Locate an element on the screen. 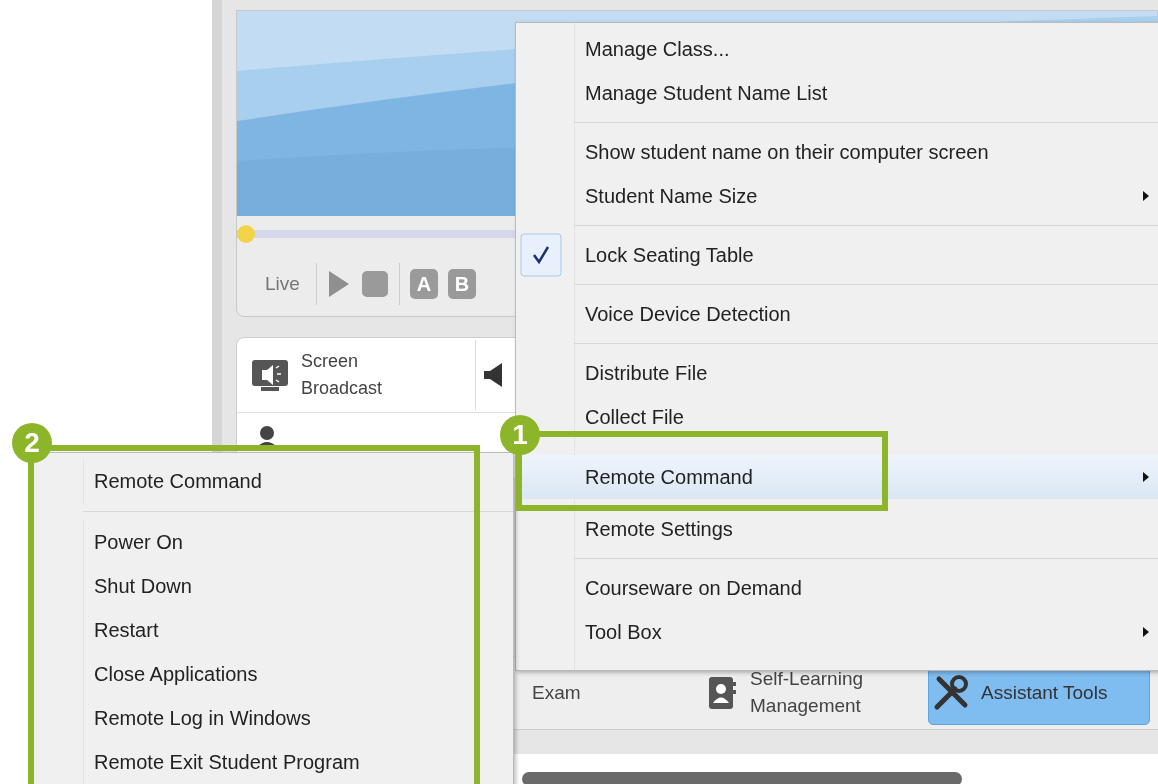 The image size is (1158, 784). callout-number: 2 is located at coordinates (32, 443).